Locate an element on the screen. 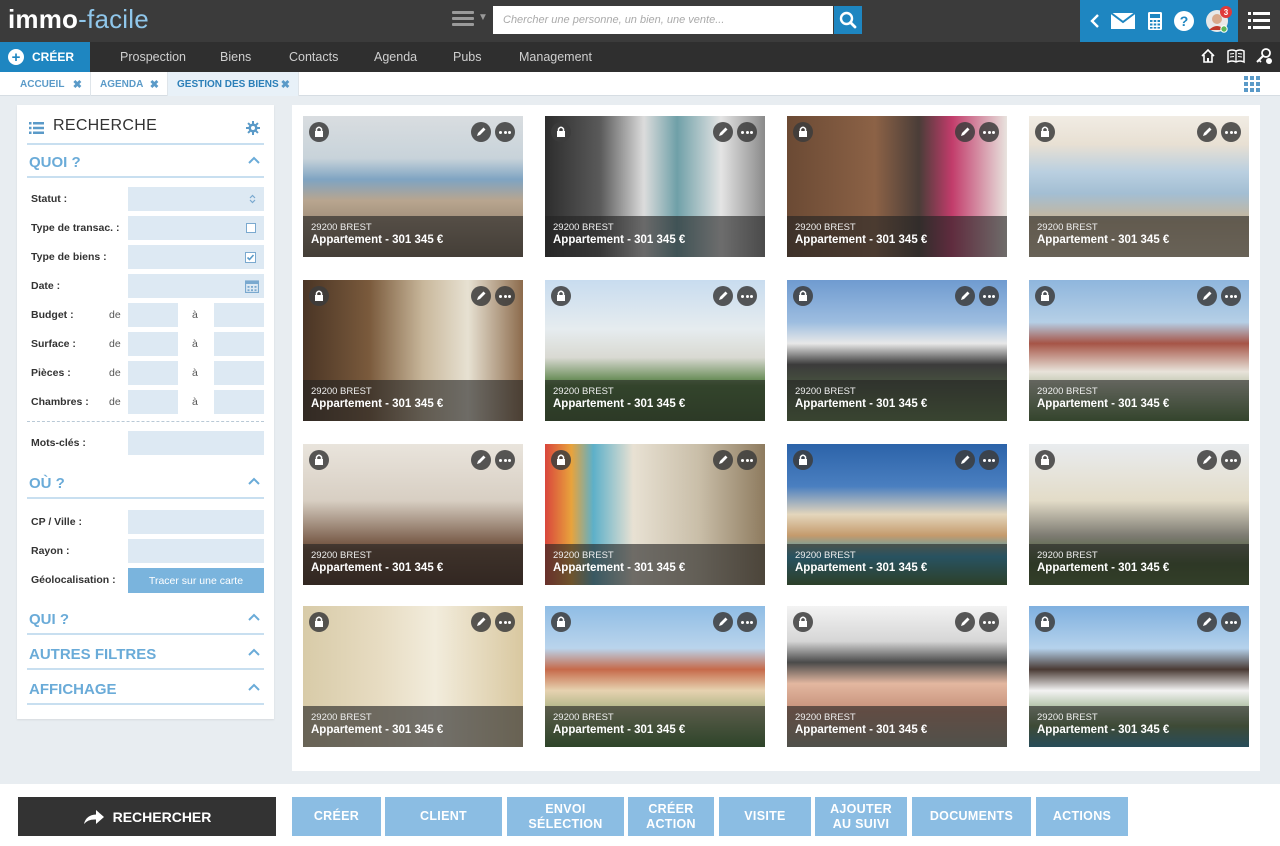 This screenshot has width=1280, height=846. add-to-followup-button: AJOUTER AU SUIVI is located at coordinates (861, 816).